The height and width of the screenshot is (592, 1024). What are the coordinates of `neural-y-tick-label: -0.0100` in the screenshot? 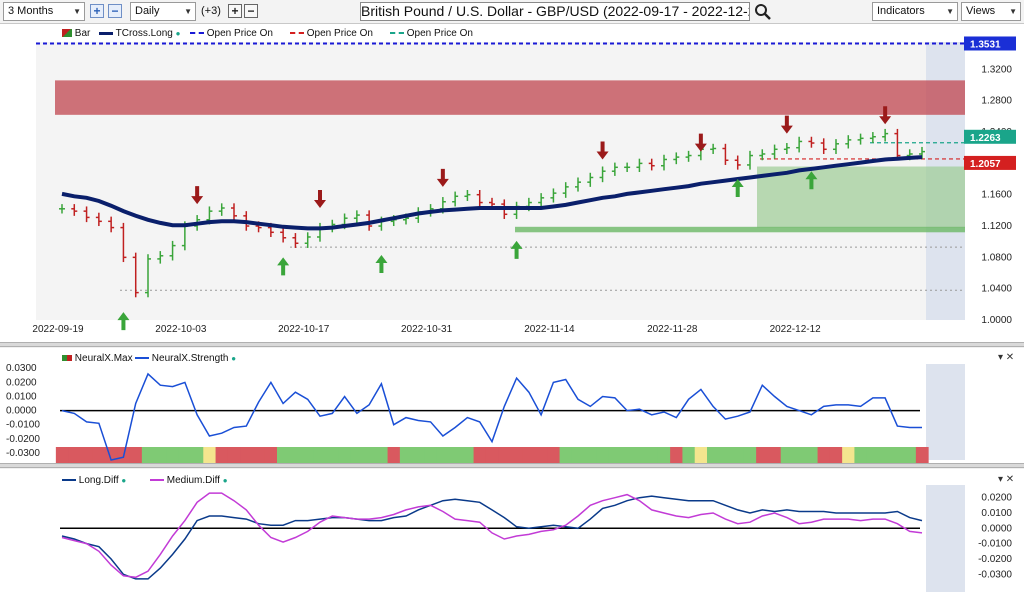 It's located at (23, 425).